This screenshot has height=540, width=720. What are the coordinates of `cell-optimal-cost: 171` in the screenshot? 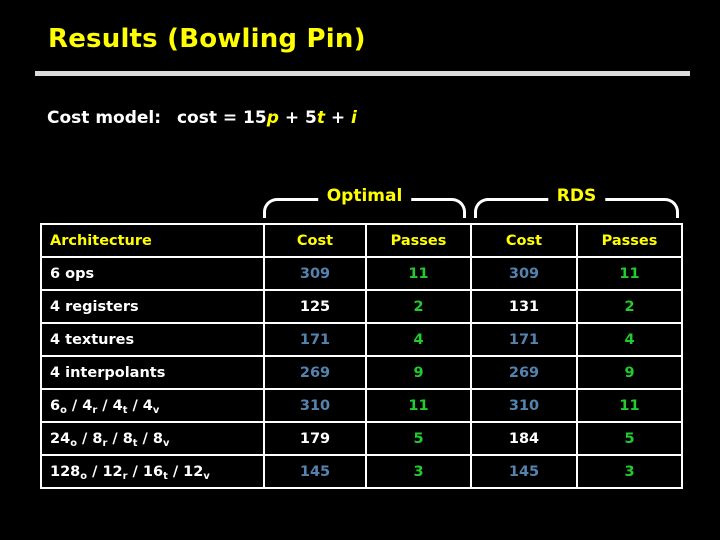 It's located at (315, 339).